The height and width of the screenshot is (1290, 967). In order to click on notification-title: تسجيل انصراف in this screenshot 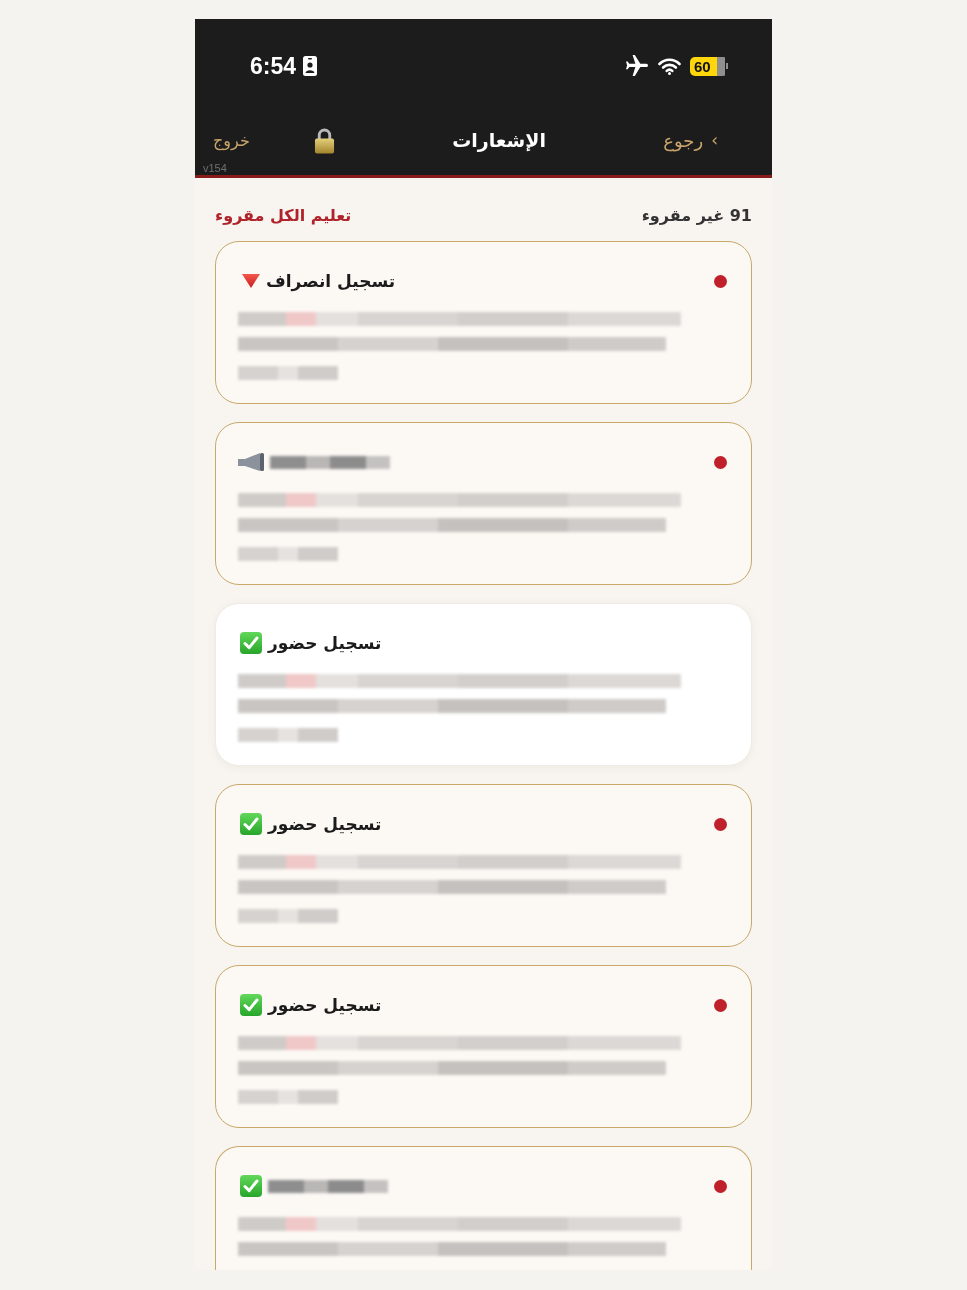, I will do `click(331, 281)`.